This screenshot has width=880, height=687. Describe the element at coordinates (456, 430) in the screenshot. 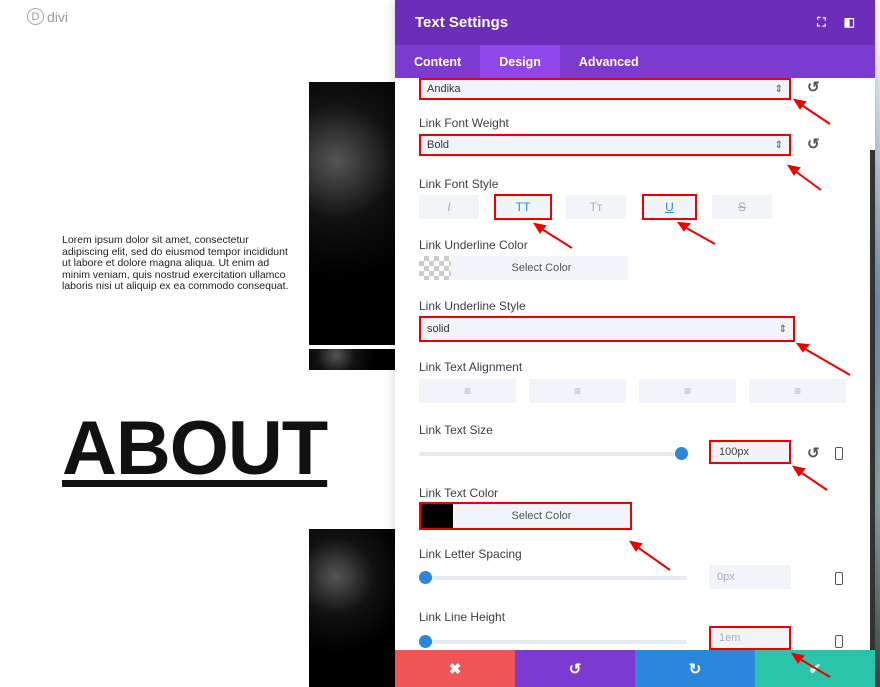

I see `label-text-size: Link Text Size` at that location.